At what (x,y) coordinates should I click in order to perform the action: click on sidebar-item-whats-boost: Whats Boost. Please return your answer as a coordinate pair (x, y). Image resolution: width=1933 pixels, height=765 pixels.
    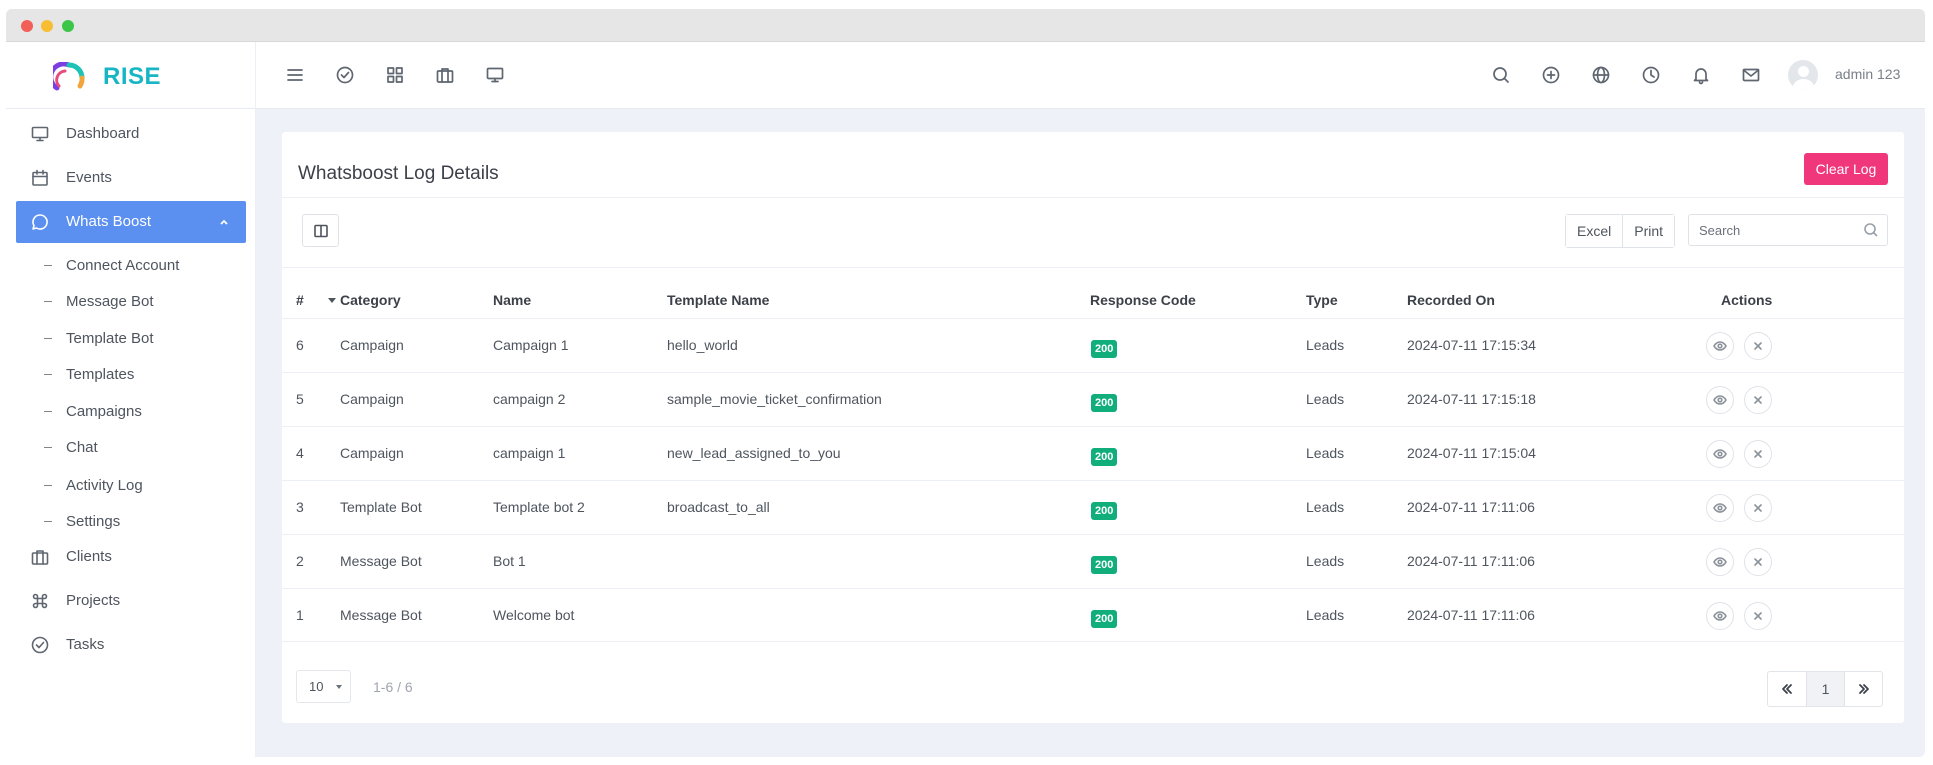
    Looking at the image, I should click on (131, 222).